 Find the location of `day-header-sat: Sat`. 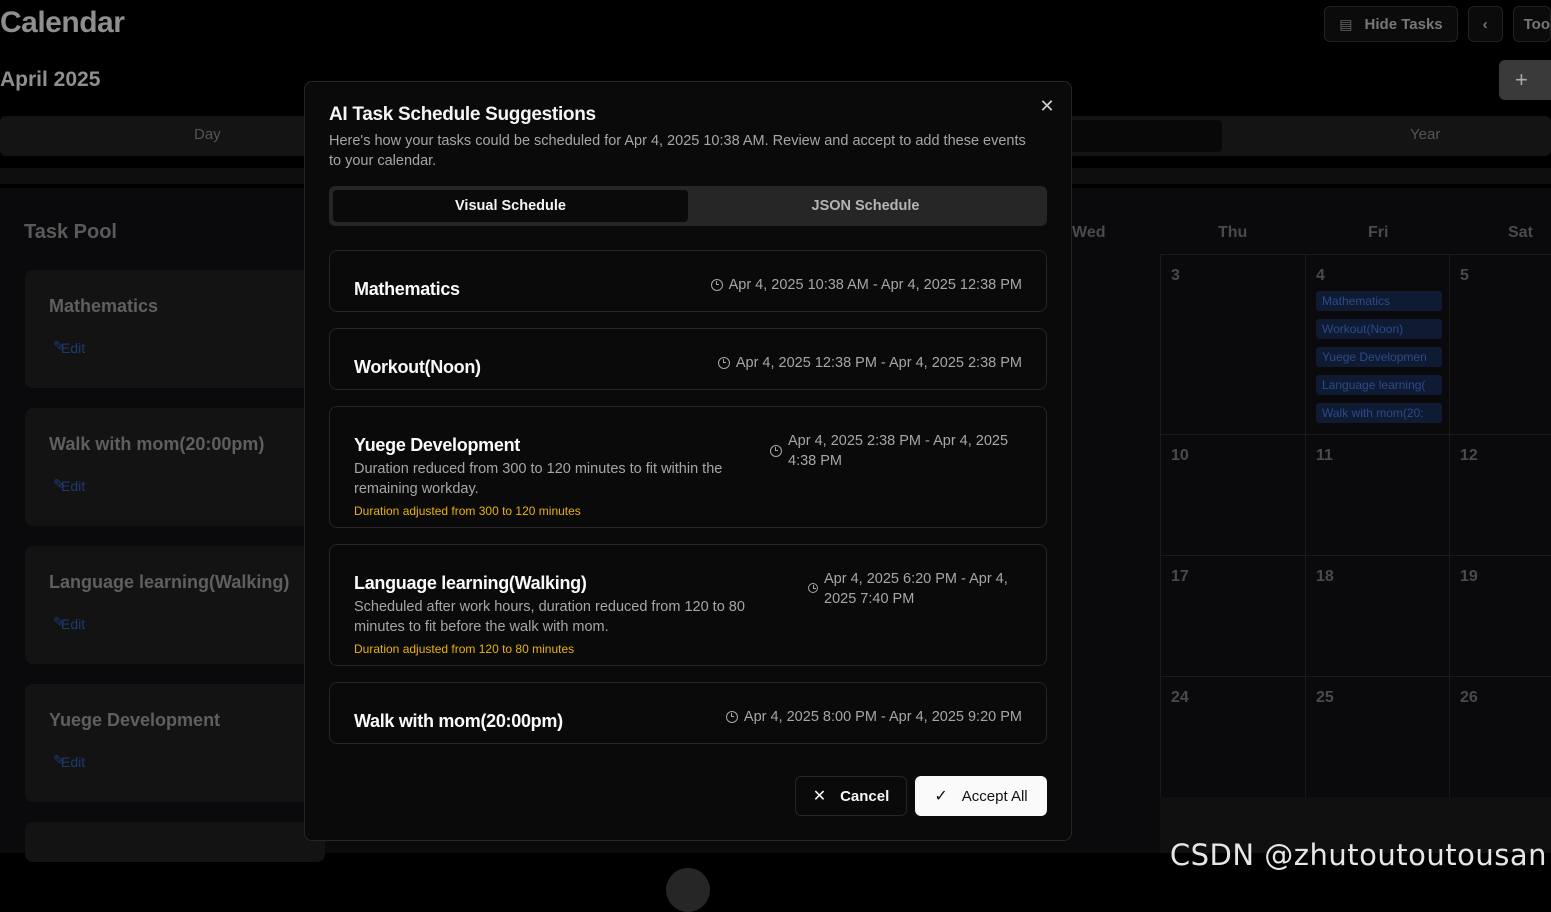

day-header-sat: Sat is located at coordinates (1520, 232).